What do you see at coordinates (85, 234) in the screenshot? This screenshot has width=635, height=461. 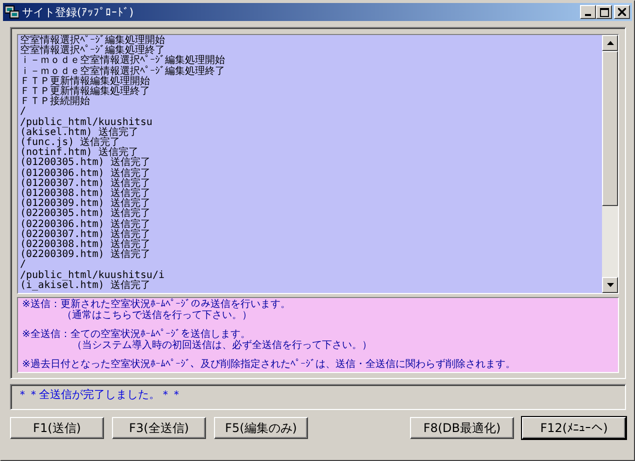 I see `log-line: (02200307.htm) 送信完了` at bounding box center [85, 234].